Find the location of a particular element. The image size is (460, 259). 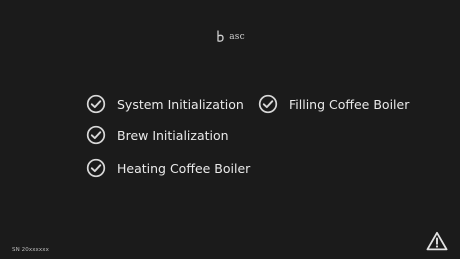

brand-header: asc is located at coordinates (230, 38).